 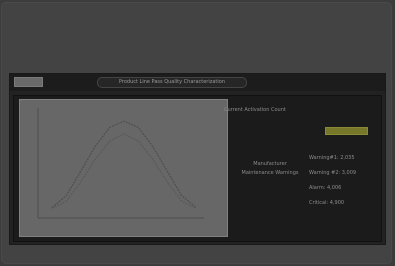 I want to click on legend-title: Manufacturer Maintenance Warnings, so click(x=270, y=168).